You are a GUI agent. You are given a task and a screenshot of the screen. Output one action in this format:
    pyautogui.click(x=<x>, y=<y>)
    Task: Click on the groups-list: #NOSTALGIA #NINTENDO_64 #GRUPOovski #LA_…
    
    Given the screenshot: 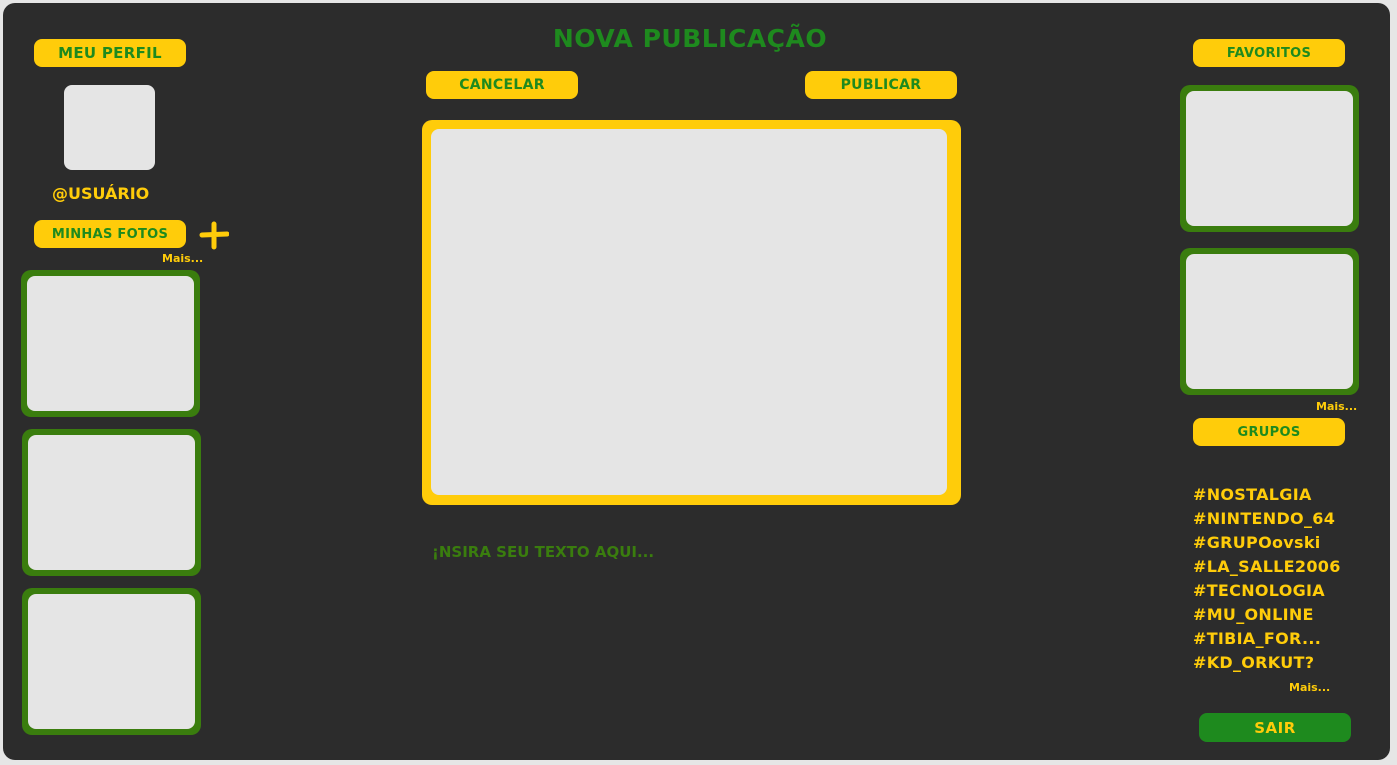 What is the action you would take?
    pyautogui.click(x=1288, y=580)
    